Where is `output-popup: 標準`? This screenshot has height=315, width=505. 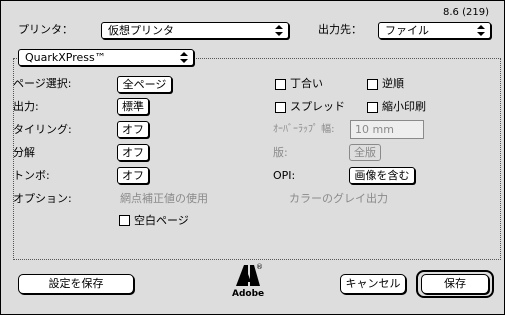
output-popup: 標準 is located at coordinates (133, 106).